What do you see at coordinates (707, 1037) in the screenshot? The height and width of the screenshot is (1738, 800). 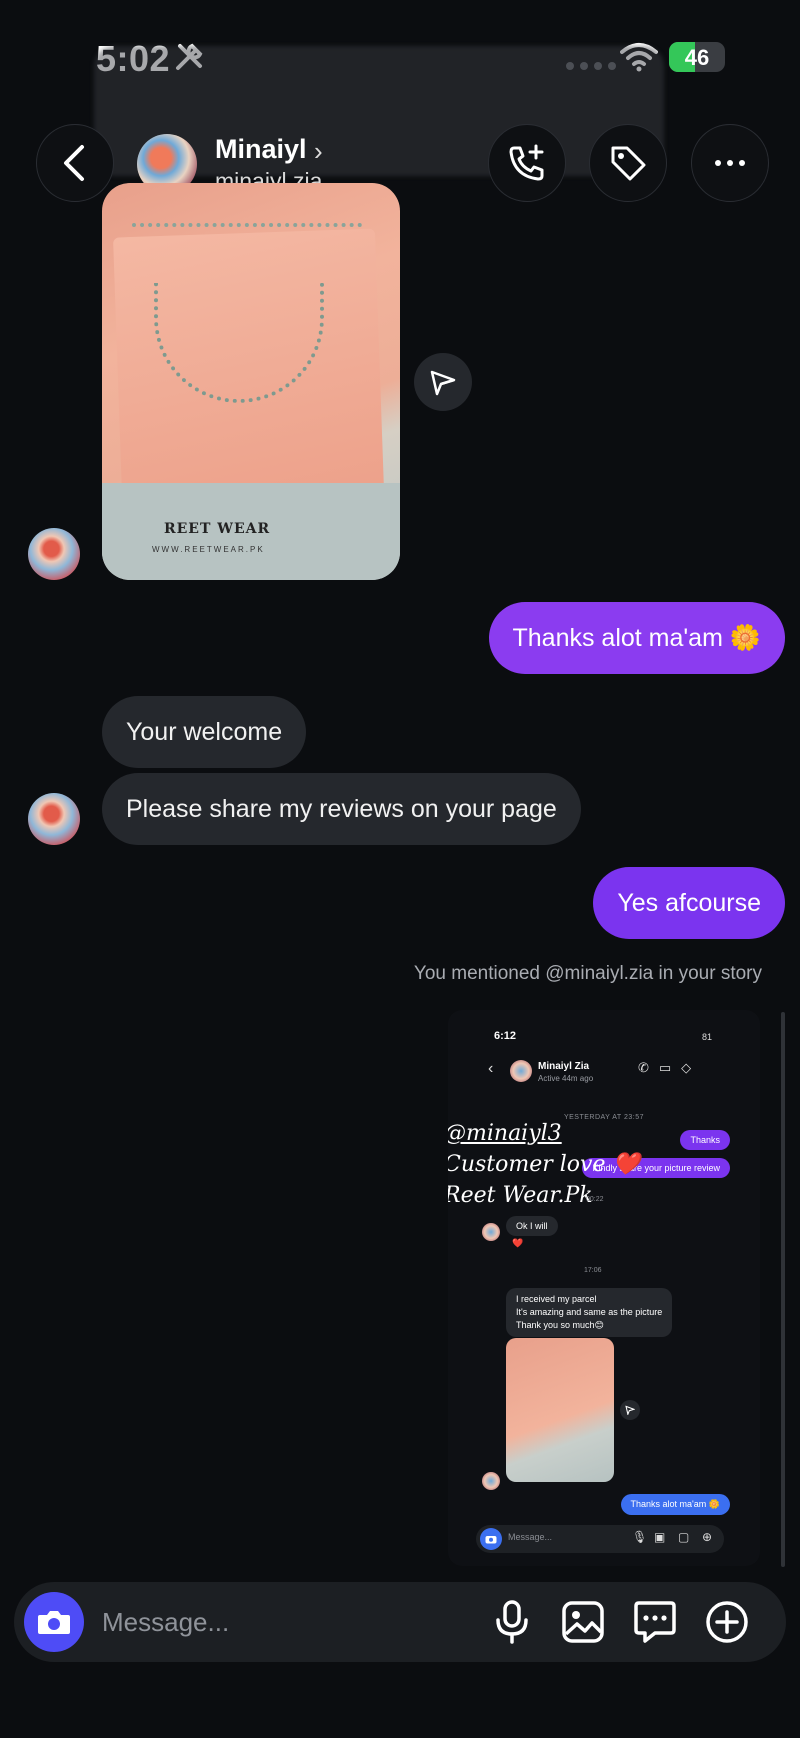 I see `story-battery: 81` at bounding box center [707, 1037].